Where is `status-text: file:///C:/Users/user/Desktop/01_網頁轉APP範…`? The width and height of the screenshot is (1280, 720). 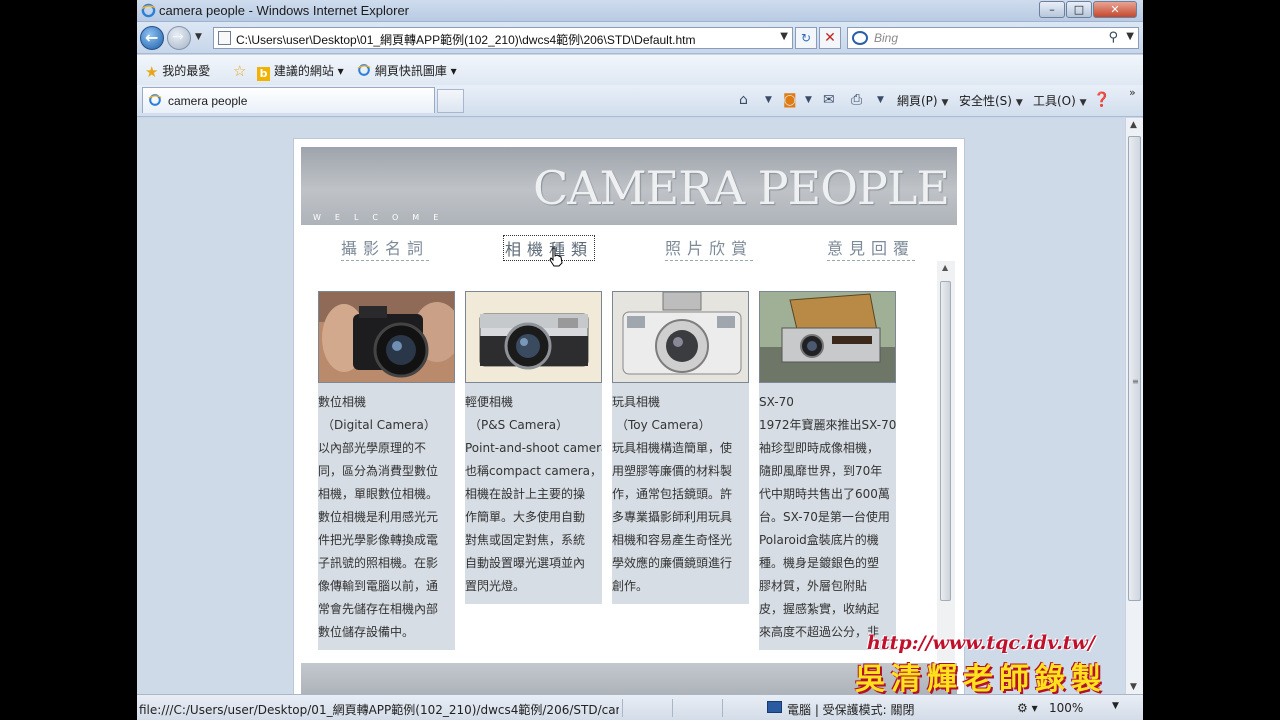 status-text: file:///C:/Users/user/Desktop/01_網頁轉APP範… is located at coordinates (379, 710).